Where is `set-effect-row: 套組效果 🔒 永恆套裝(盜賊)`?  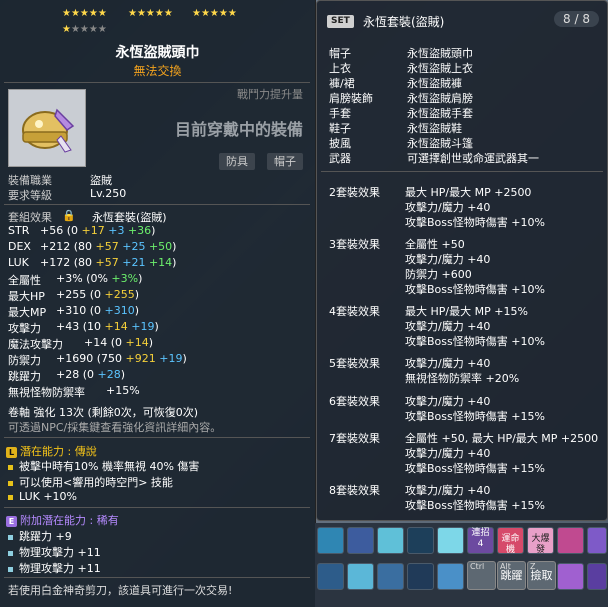
set-effect-row: 套組效果 🔒 永恆套裝(盜賊) is located at coordinates (87, 216).